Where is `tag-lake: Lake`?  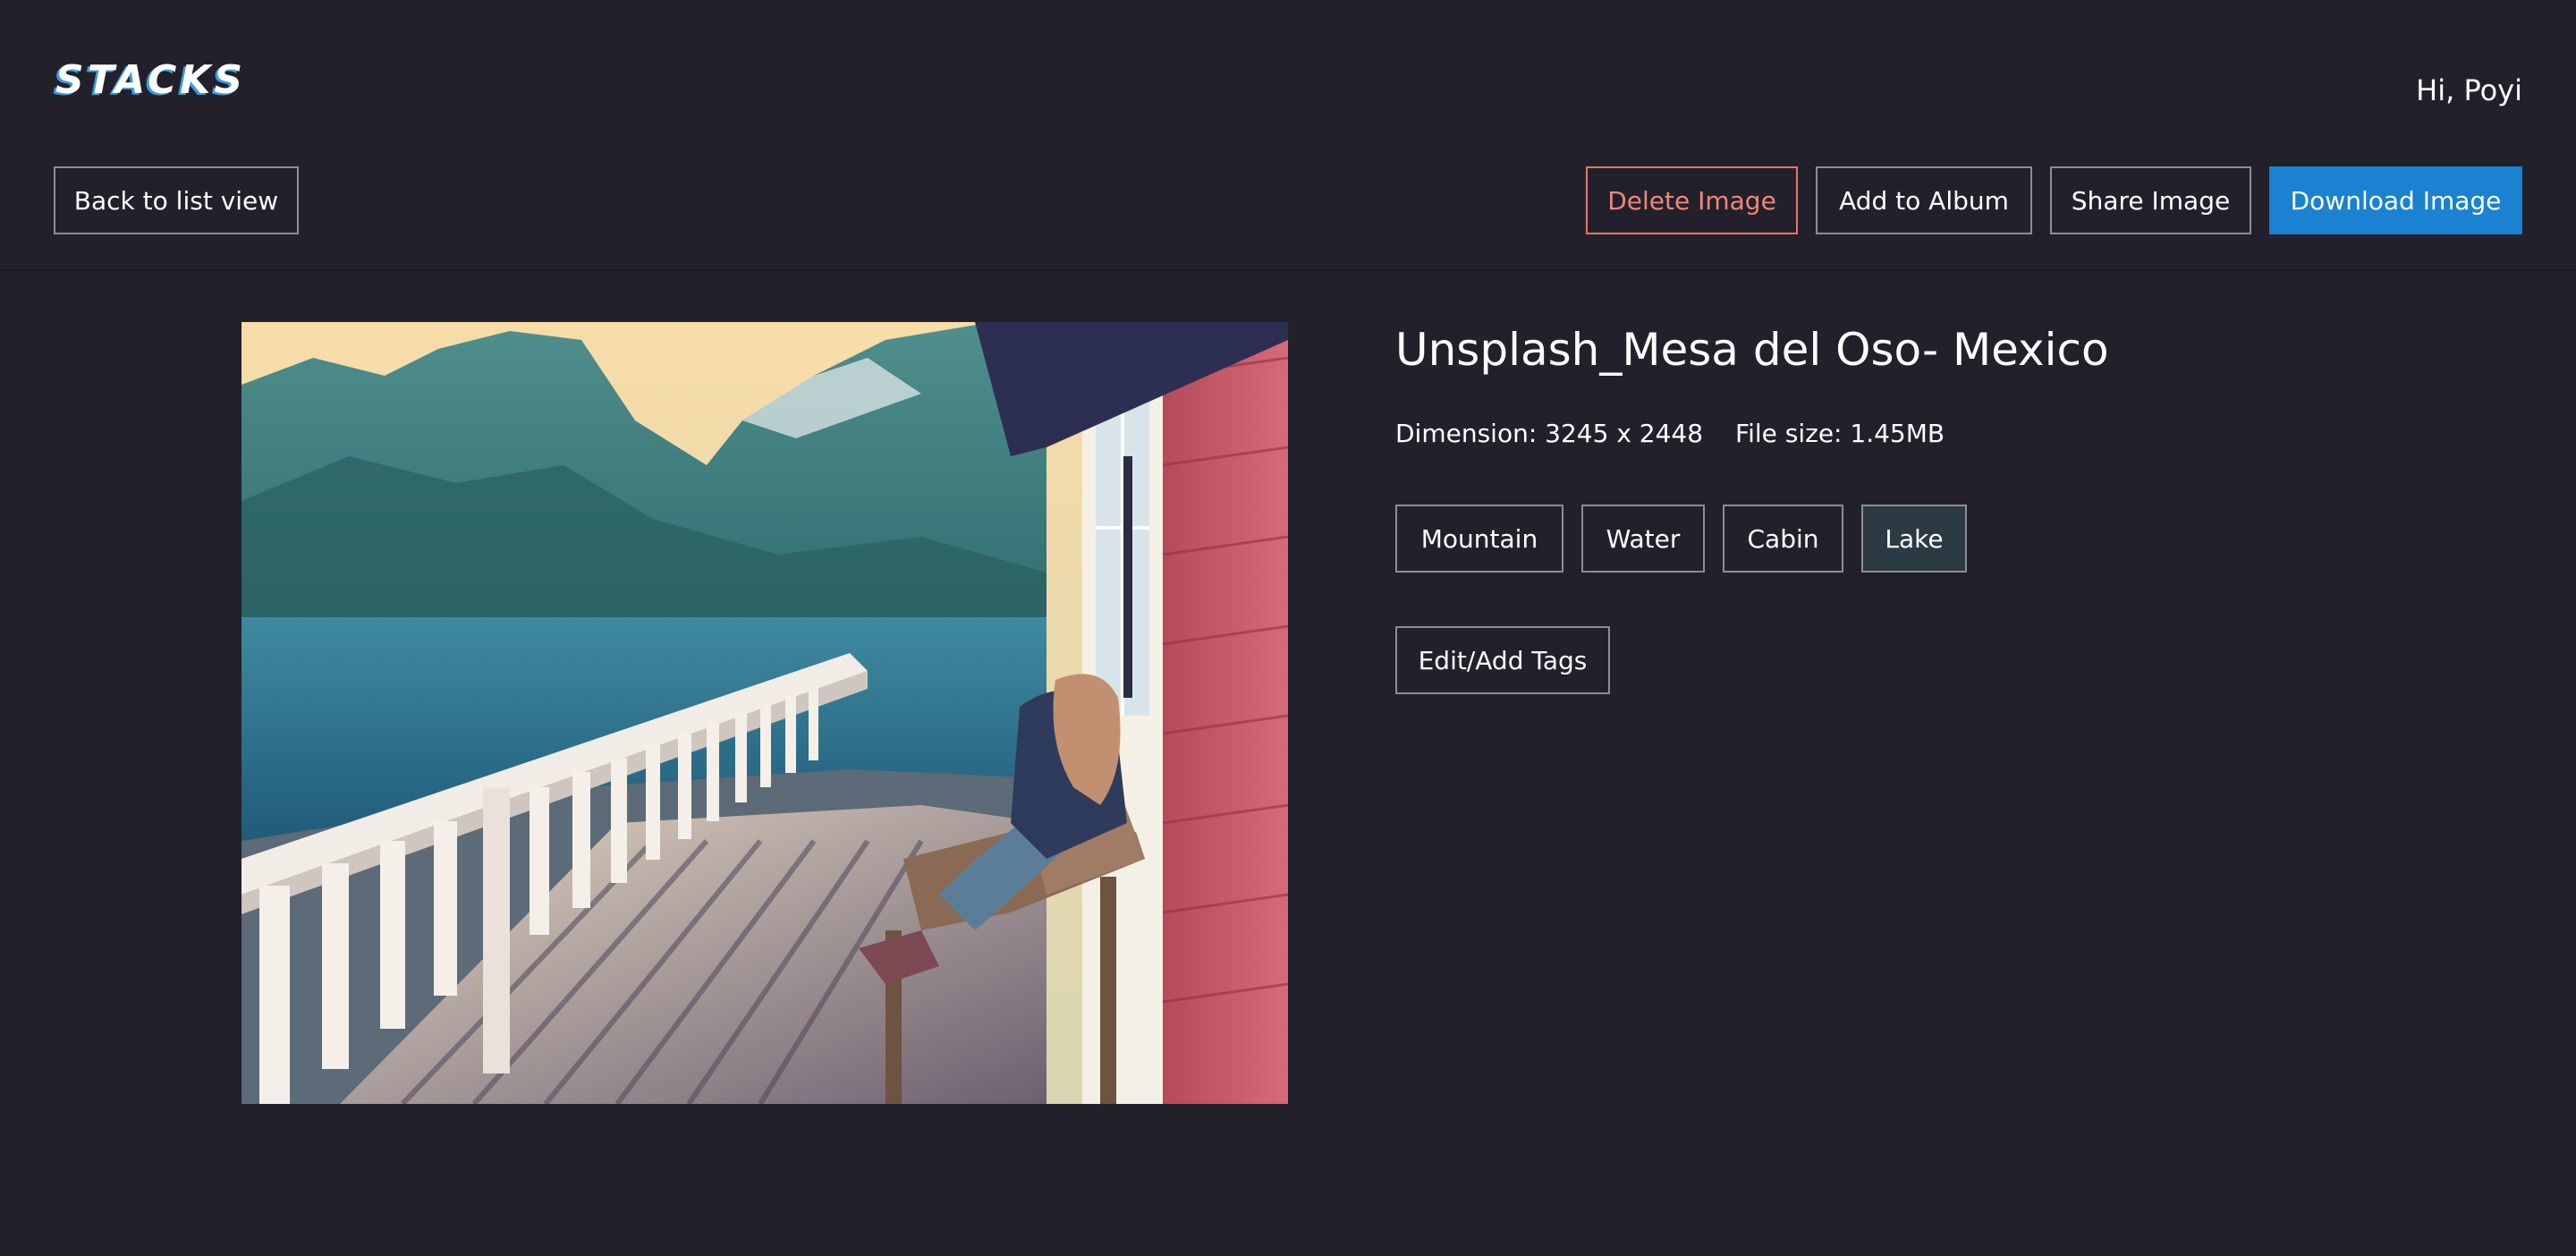
tag-lake: Lake is located at coordinates (1914, 539).